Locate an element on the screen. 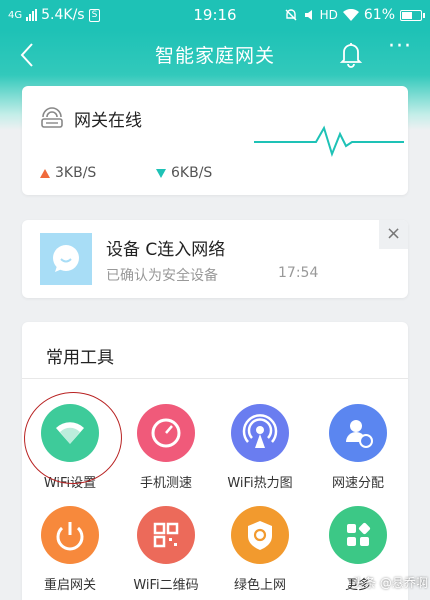  watermark: 头条 @悬乔啊 is located at coordinates (381, 582).